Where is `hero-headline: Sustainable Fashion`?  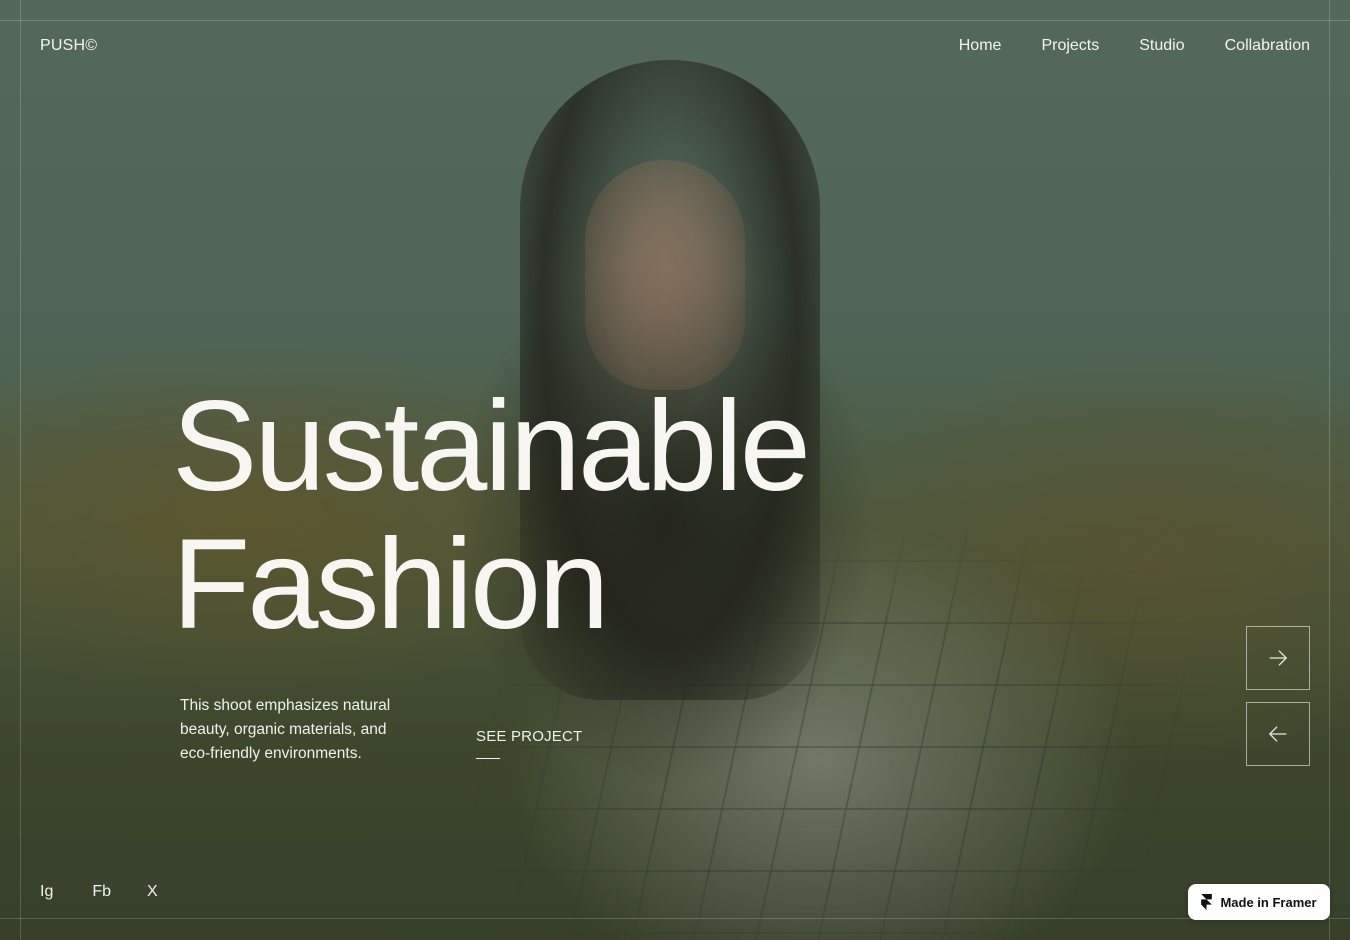
hero-headline: Sustainable Fashion is located at coordinates (491, 515).